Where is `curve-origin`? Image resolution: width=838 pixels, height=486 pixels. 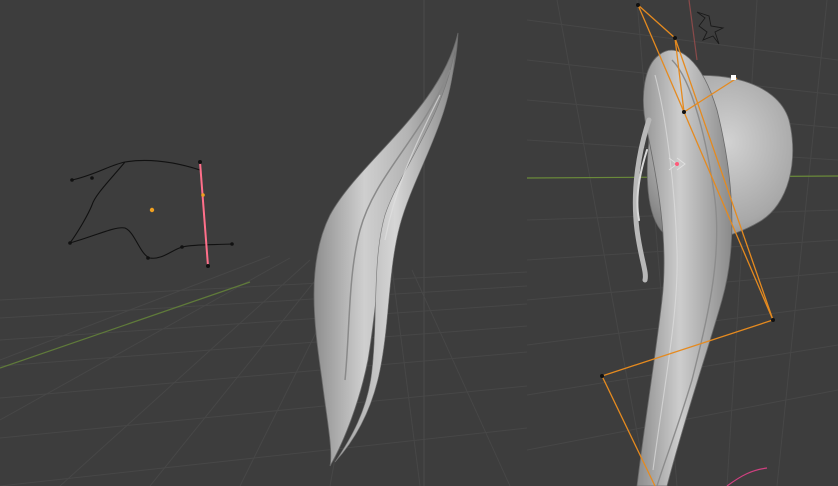
curve-origin is located at coordinates (152, 210).